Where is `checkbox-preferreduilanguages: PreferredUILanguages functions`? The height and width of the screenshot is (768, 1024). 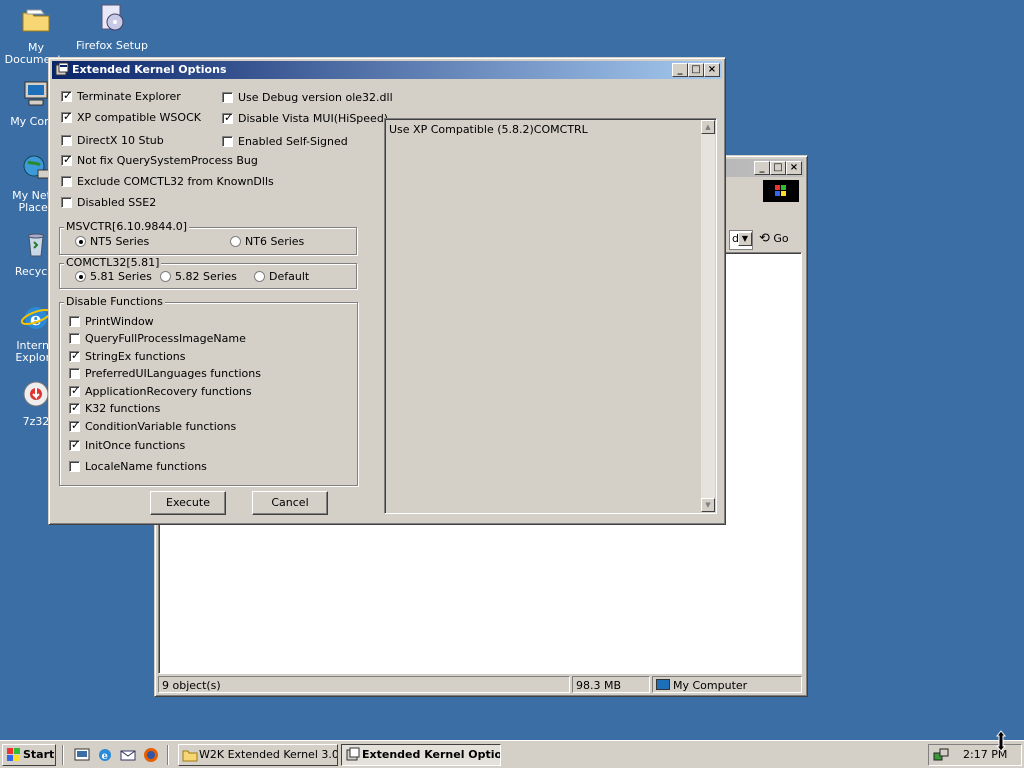
checkbox-preferreduilanguages: PreferredUILanguages functions is located at coordinates (199, 374).